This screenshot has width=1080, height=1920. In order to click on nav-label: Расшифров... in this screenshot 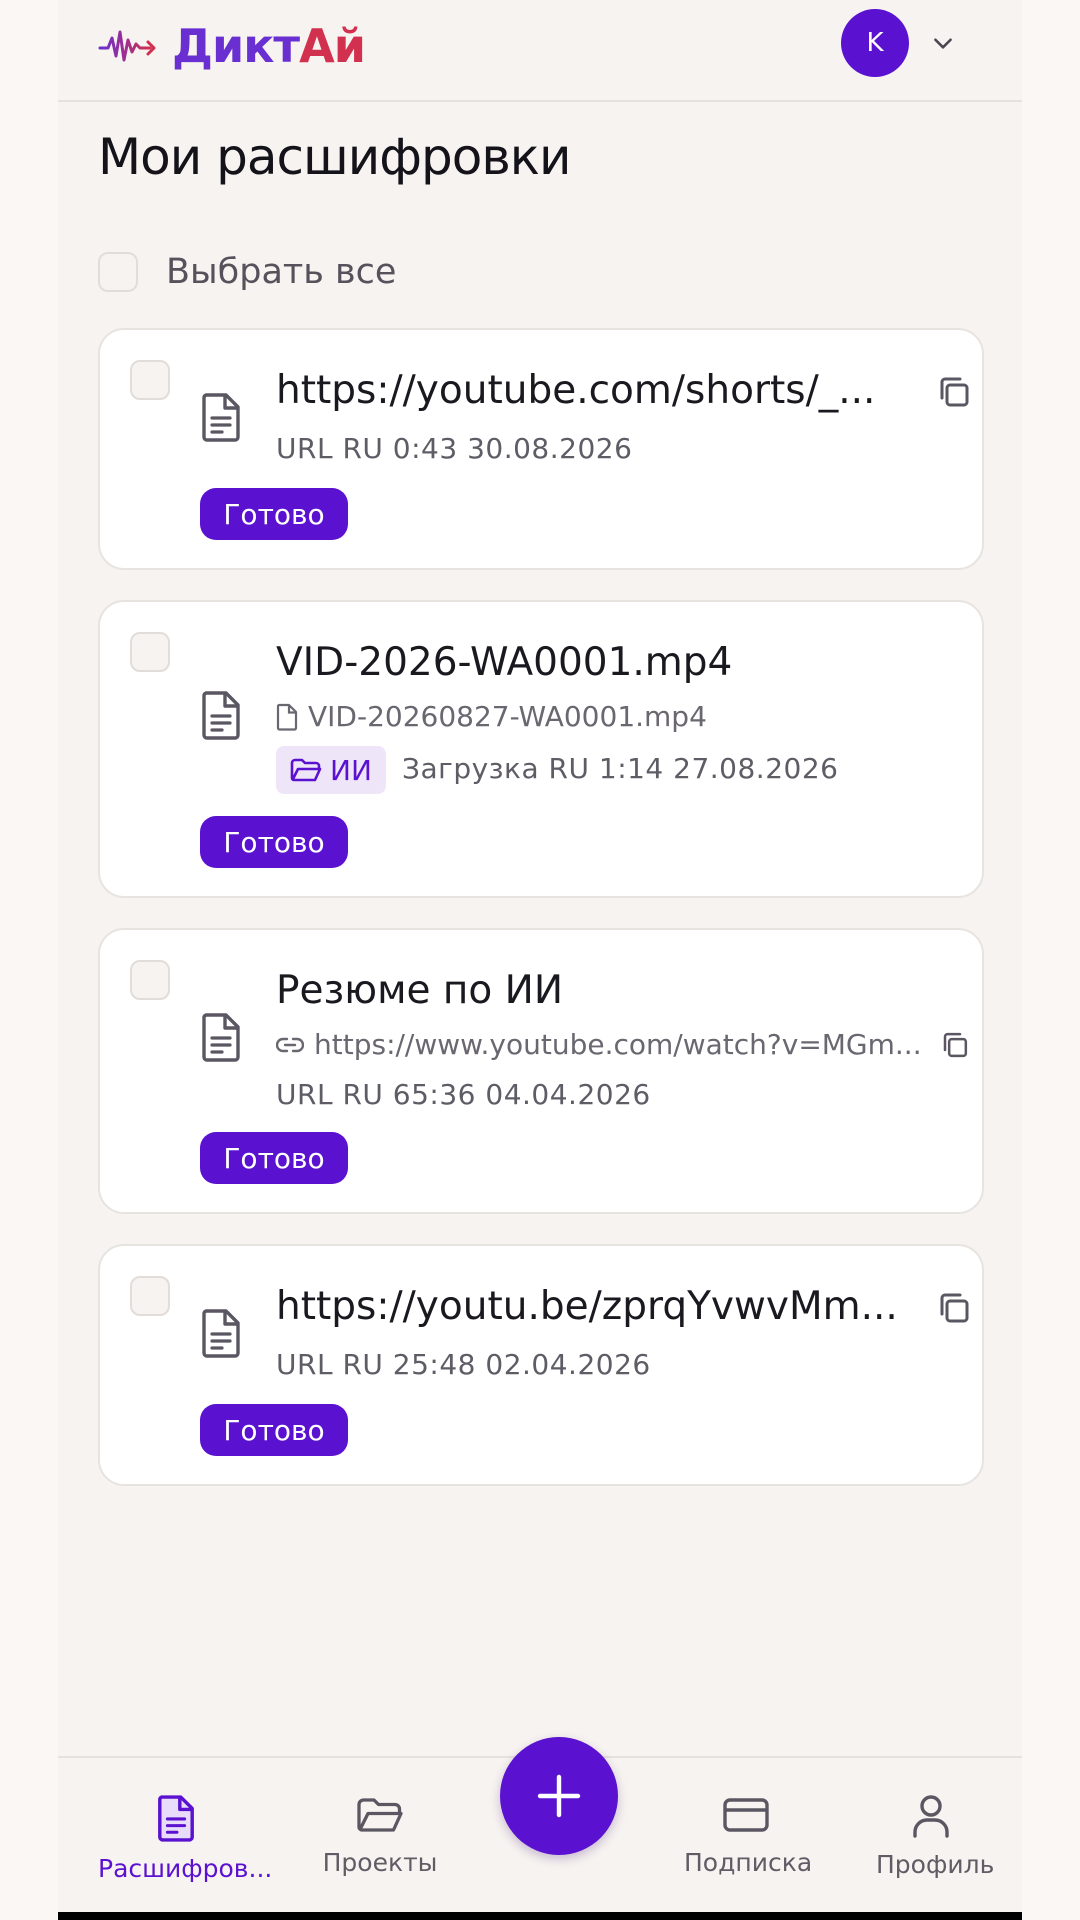, I will do `click(185, 1868)`.